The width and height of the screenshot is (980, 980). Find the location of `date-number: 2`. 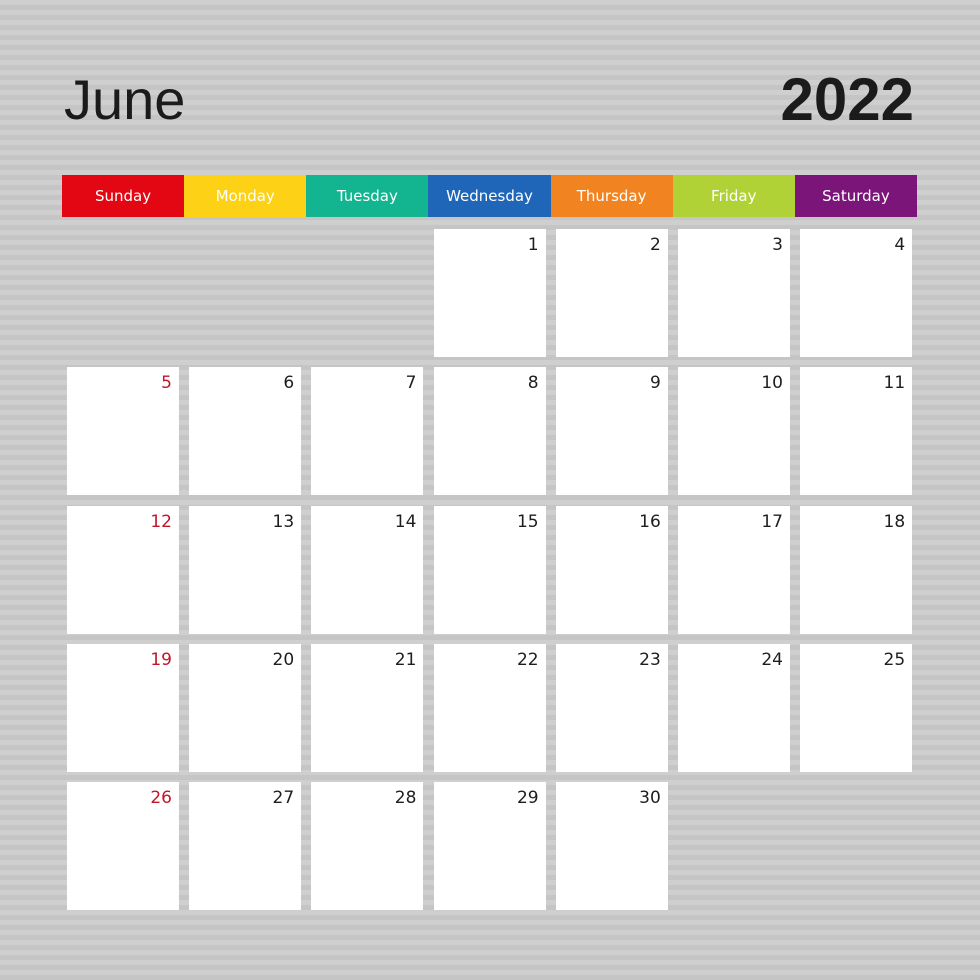

date-number: 2 is located at coordinates (655, 245).